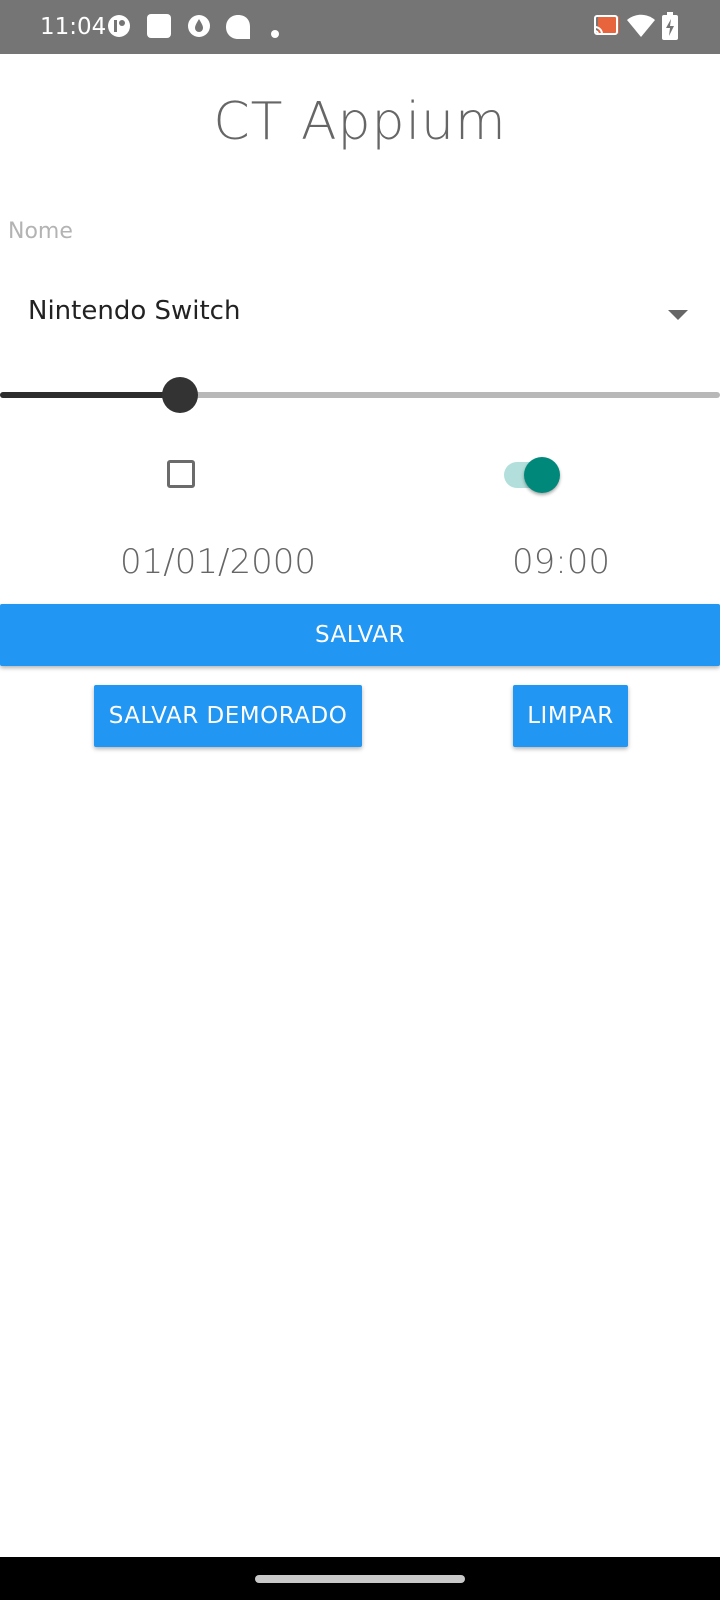 The height and width of the screenshot is (1600, 720). I want to click on chevron-down-icon, so click(678, 315).